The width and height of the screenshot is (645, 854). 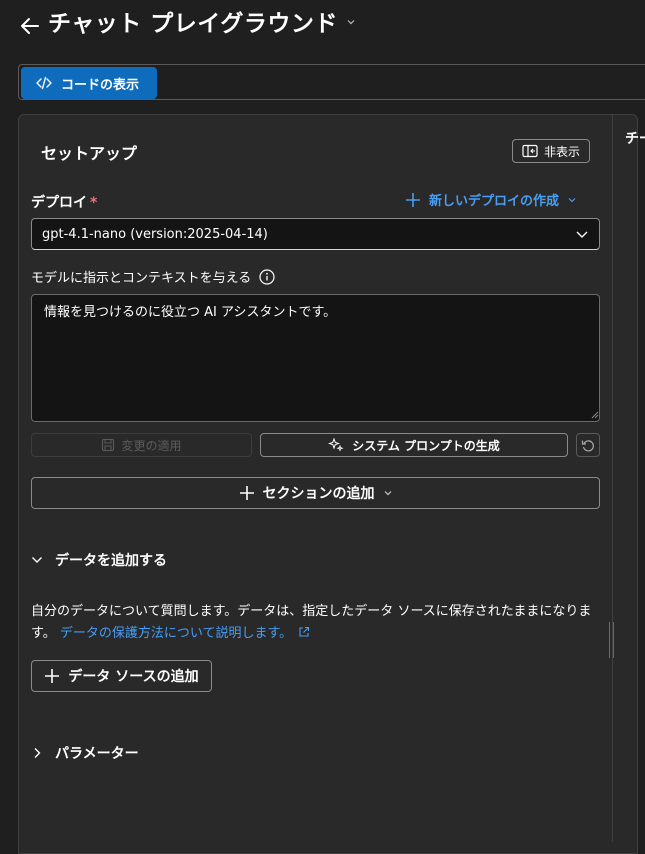 I want to click on panel-collapse-icon, so click(x=530, y=151).